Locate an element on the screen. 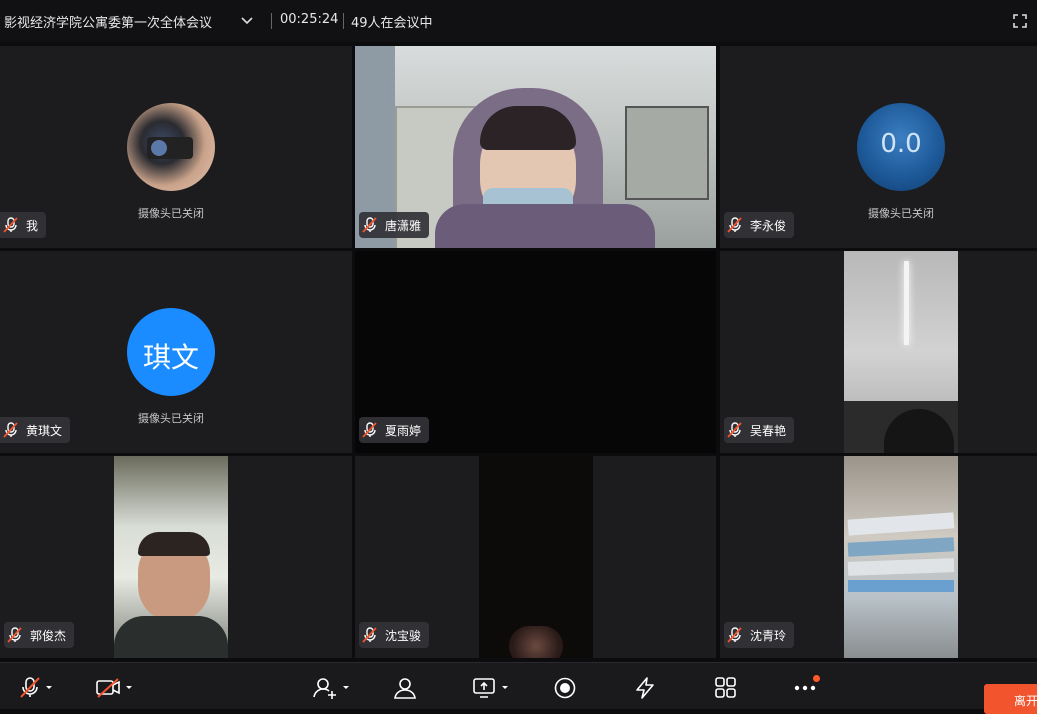 The height and width of the screenshot is (714, 1037). participant-name: 吴春艳 is located at coordinates (768, 430).